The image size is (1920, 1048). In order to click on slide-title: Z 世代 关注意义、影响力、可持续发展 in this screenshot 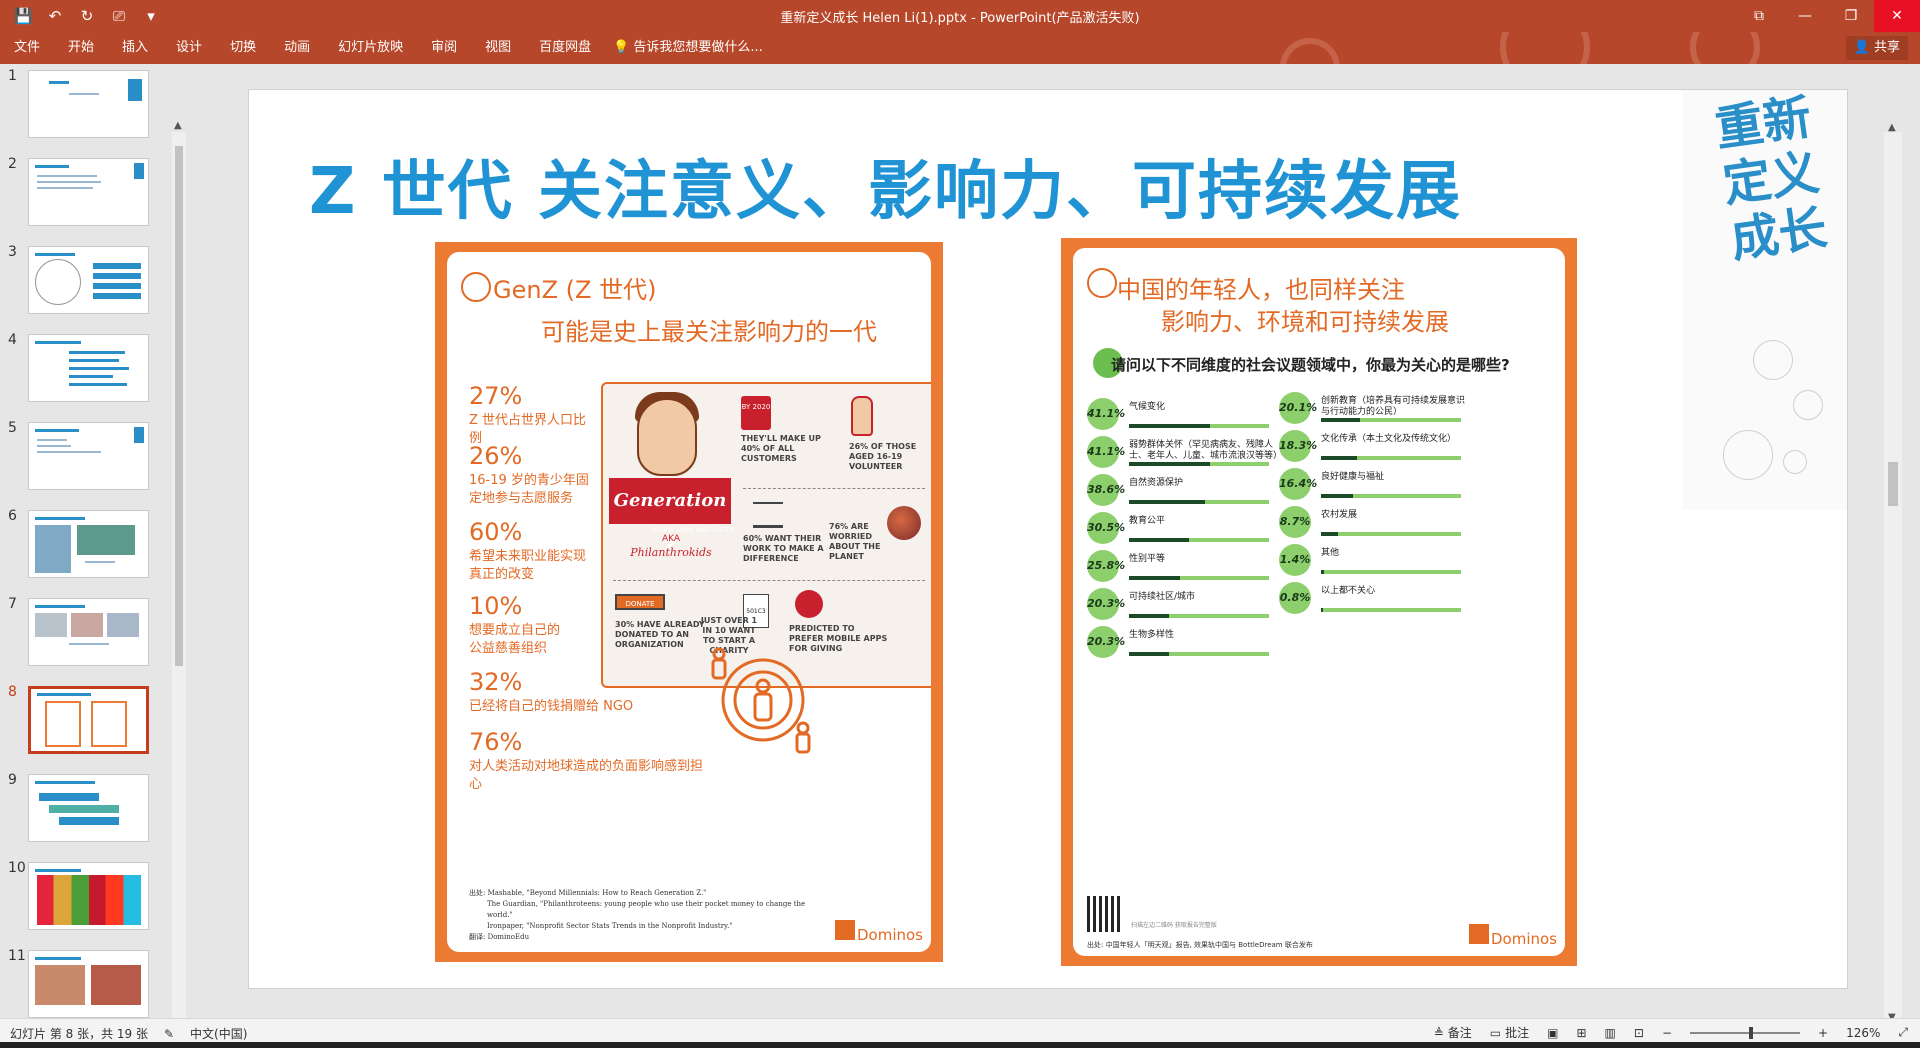, I will do `click(885, 186)`.